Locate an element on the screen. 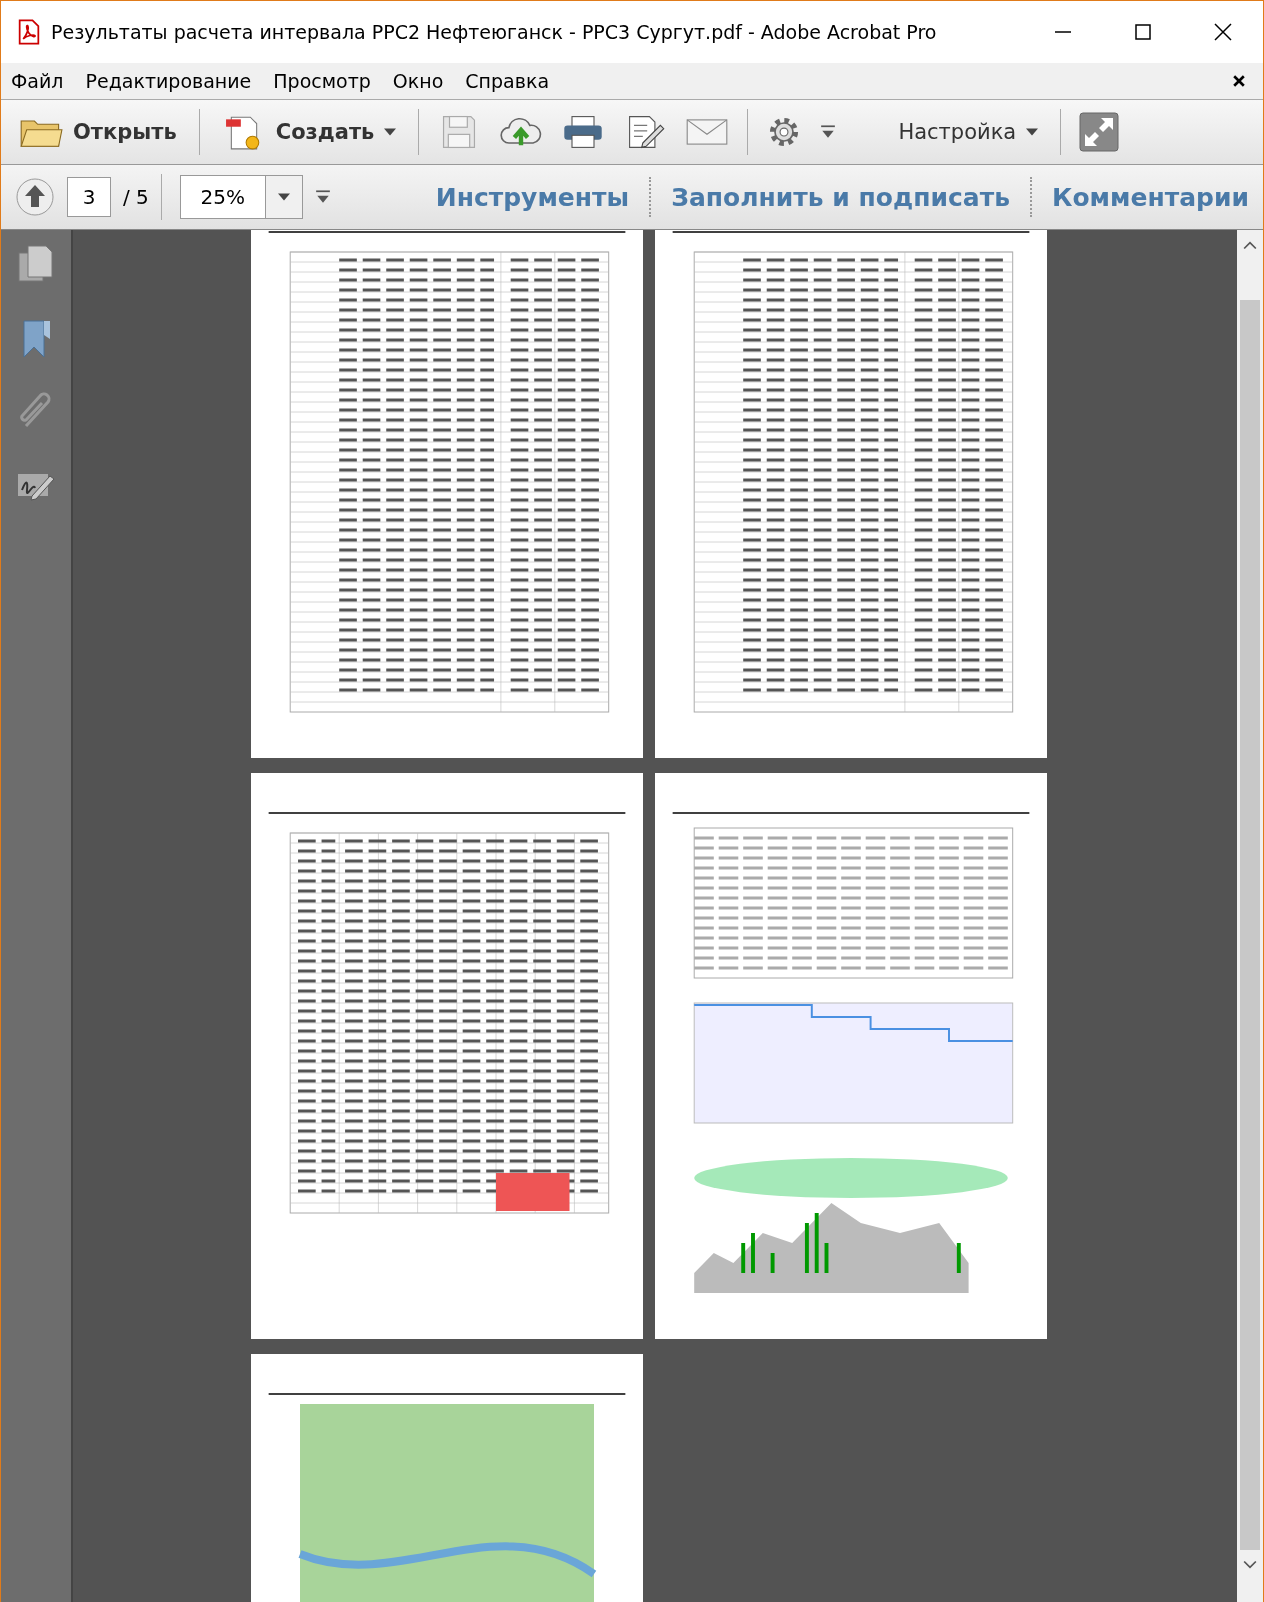  pane-tab: Комментарии is located at coordinates (1150, 197).